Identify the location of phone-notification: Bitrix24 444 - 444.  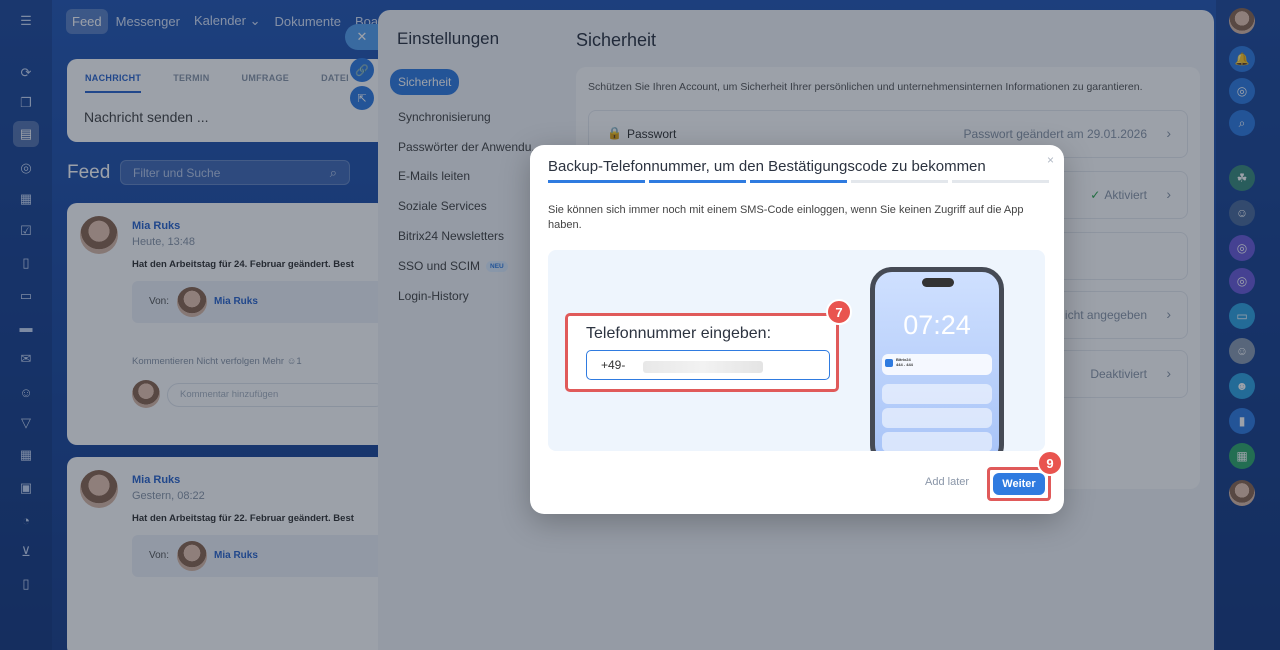
(937, 364).